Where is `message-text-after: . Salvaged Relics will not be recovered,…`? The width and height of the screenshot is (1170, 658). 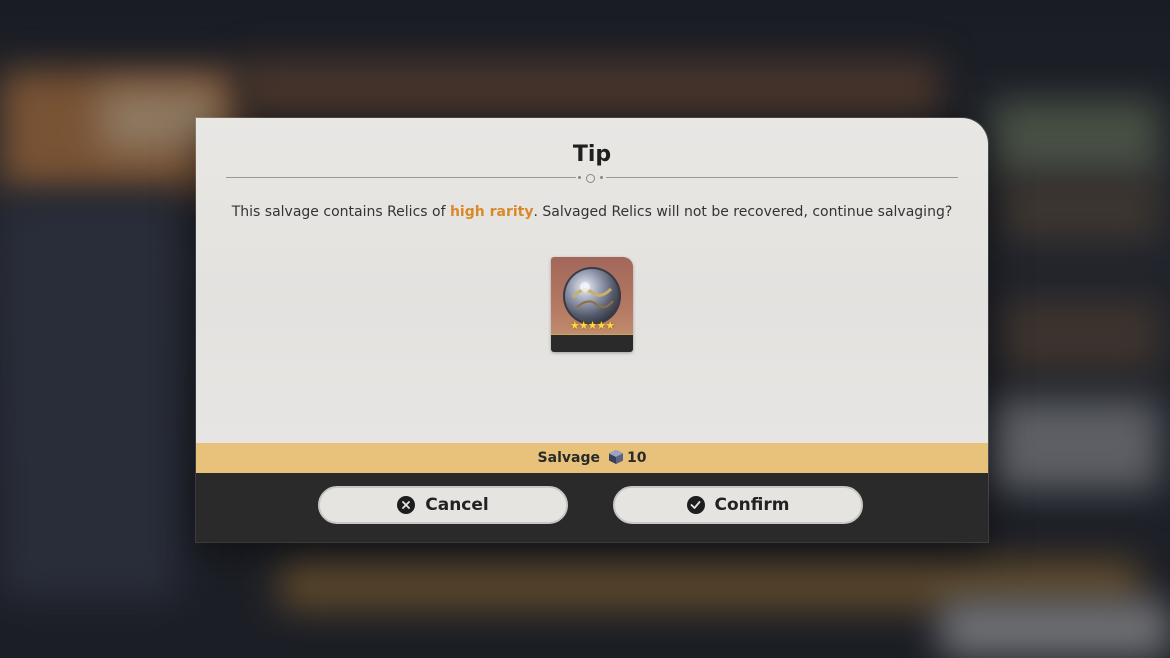
message-text-after: . Salvaged Relics will not be recovered,… is located at coordinates (743, 212).